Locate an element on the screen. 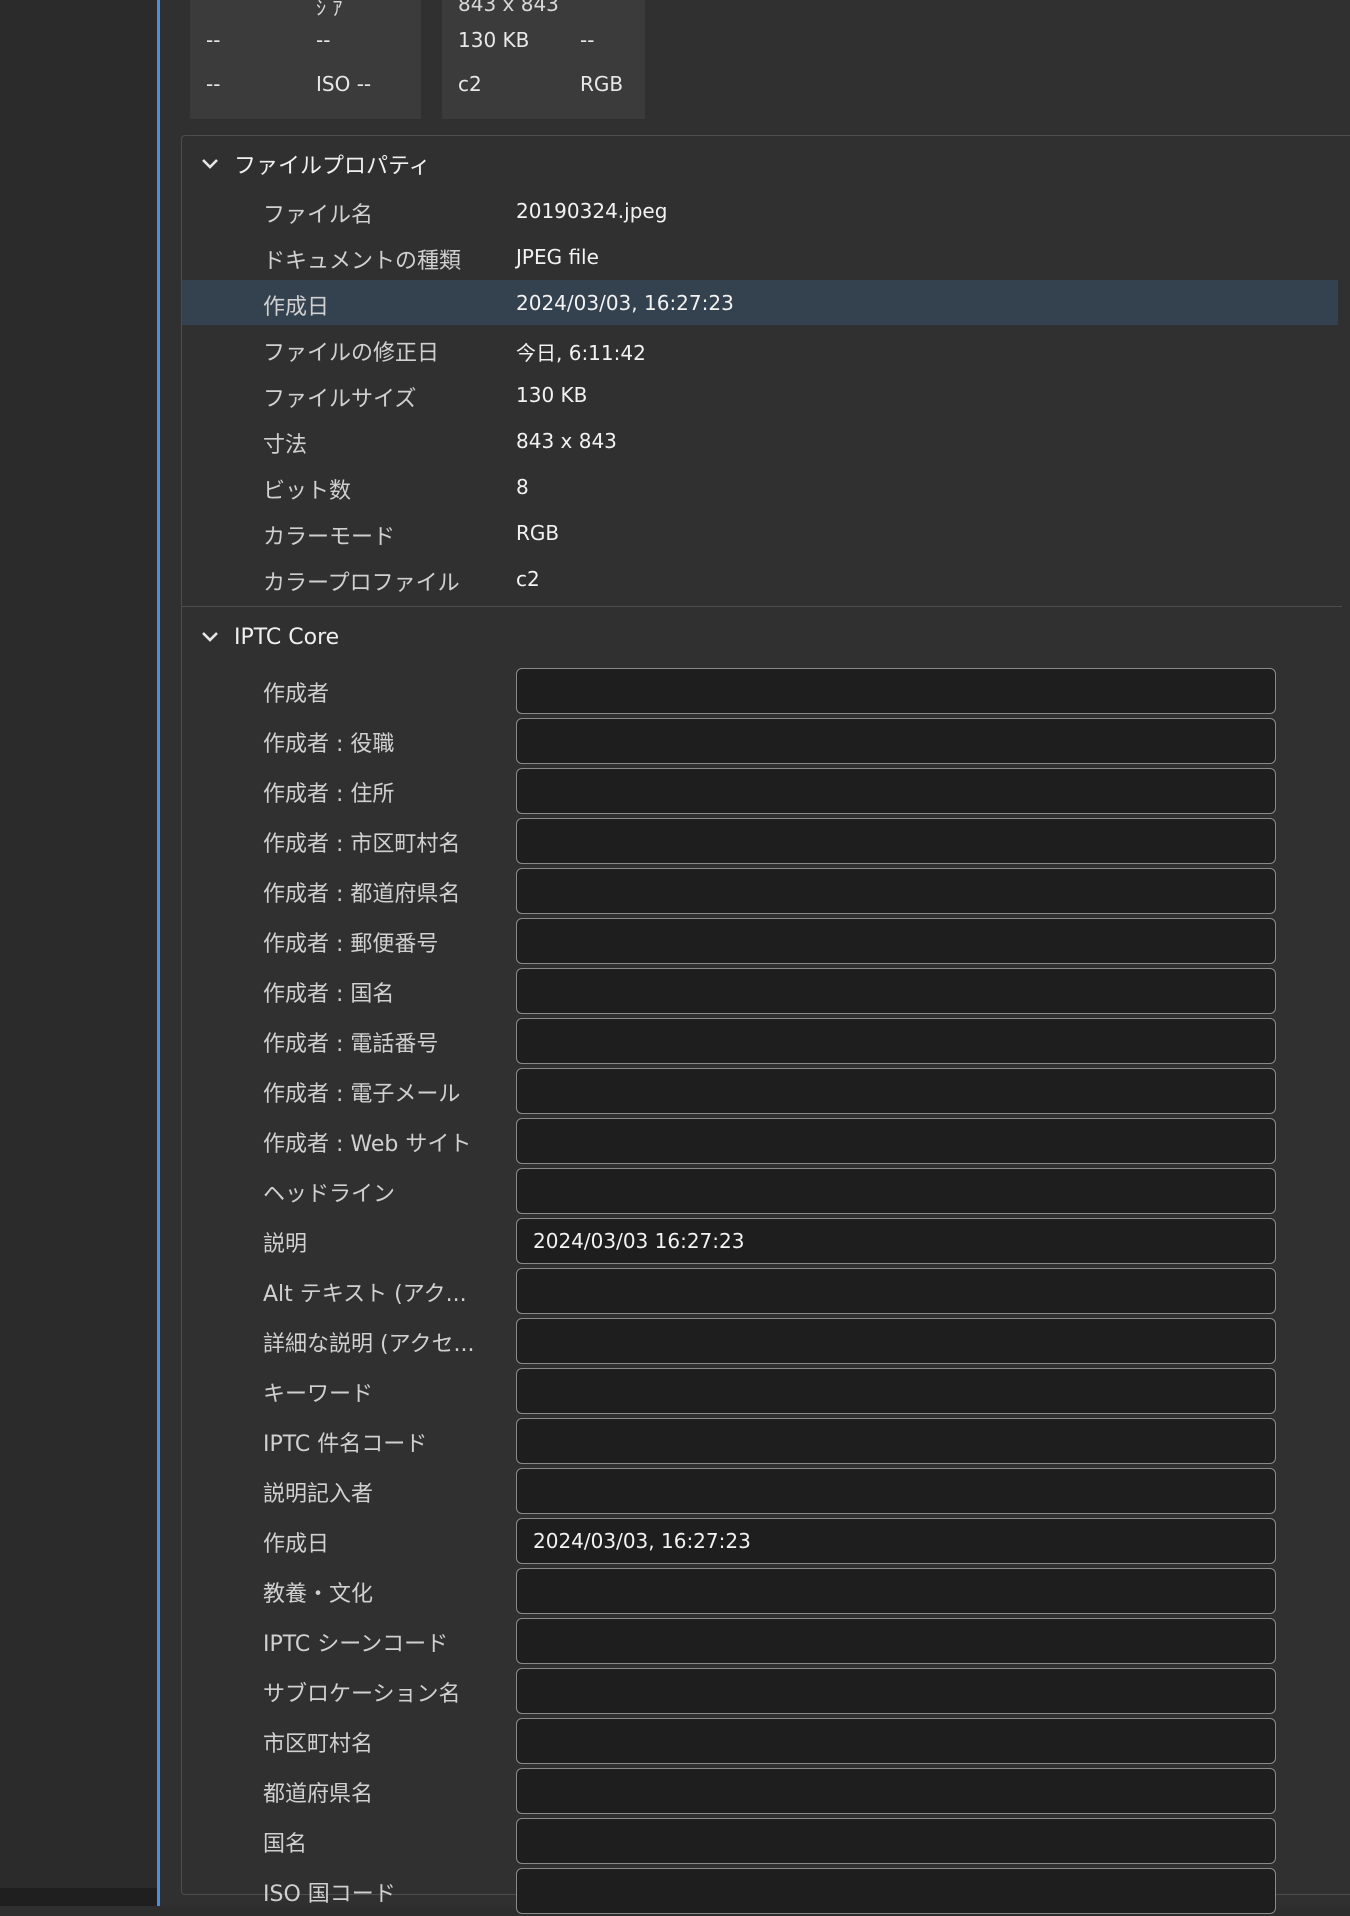 The image size is (1350, 1916). property-value: JPEG file is located at coordinates (557, 257).